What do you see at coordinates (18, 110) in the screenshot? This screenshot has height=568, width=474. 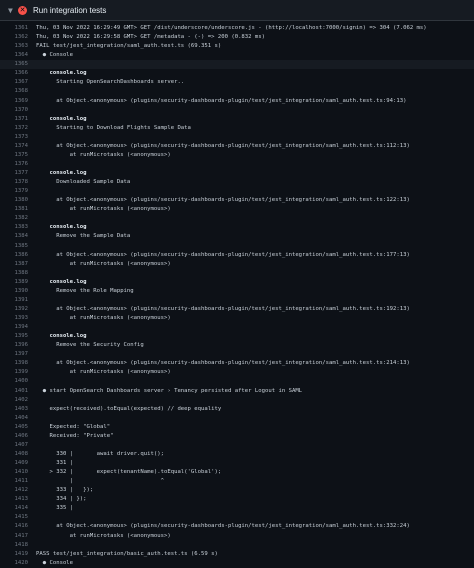 I see `line-number: 1370` at bounding box center [18, 110].